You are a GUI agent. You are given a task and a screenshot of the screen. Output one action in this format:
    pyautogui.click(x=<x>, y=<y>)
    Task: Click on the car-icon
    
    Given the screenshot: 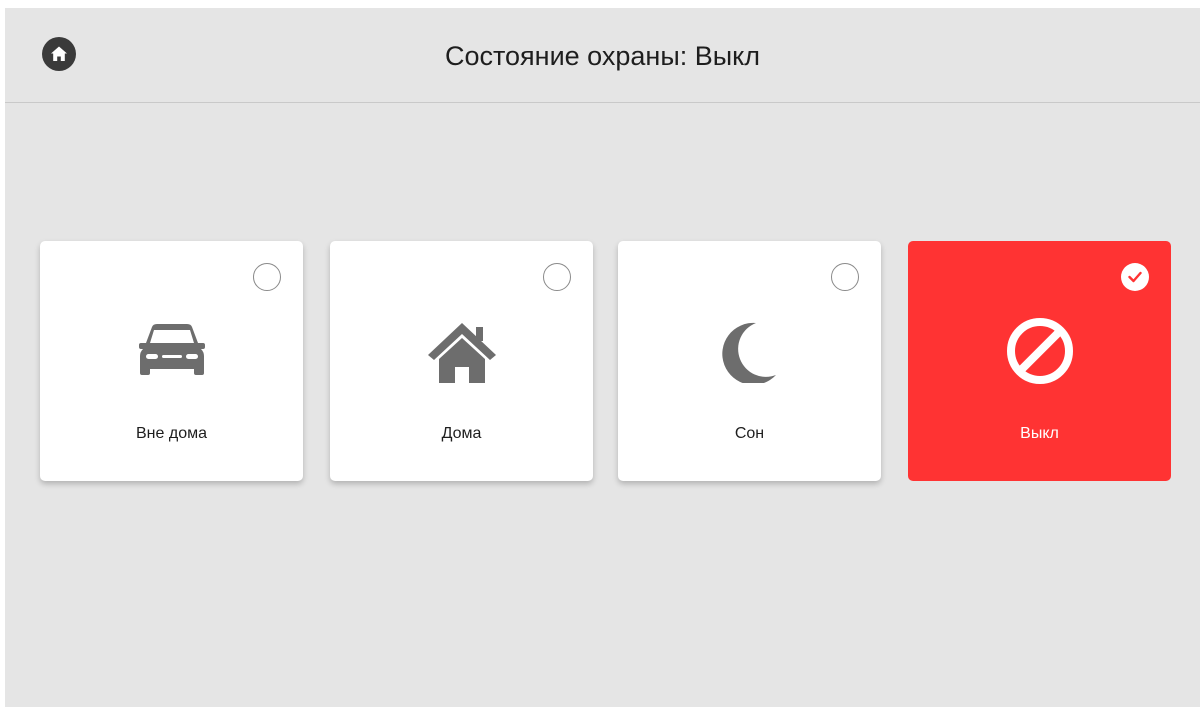 What is the action you would take?
    pyautogui.click(x=171, y=349)
    